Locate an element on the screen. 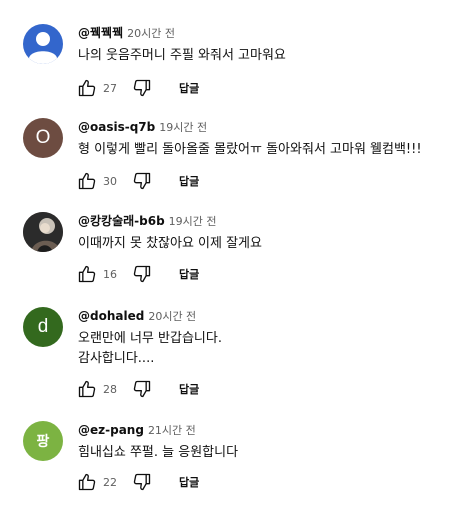  like-count: 22 is located at coordinates (110, 482).